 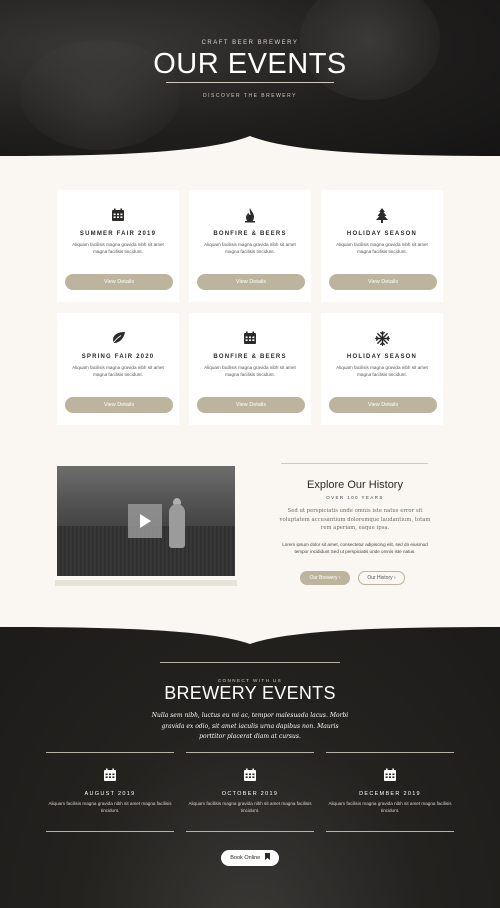 I want to click on footer-divider, so click(x=250, y=662).